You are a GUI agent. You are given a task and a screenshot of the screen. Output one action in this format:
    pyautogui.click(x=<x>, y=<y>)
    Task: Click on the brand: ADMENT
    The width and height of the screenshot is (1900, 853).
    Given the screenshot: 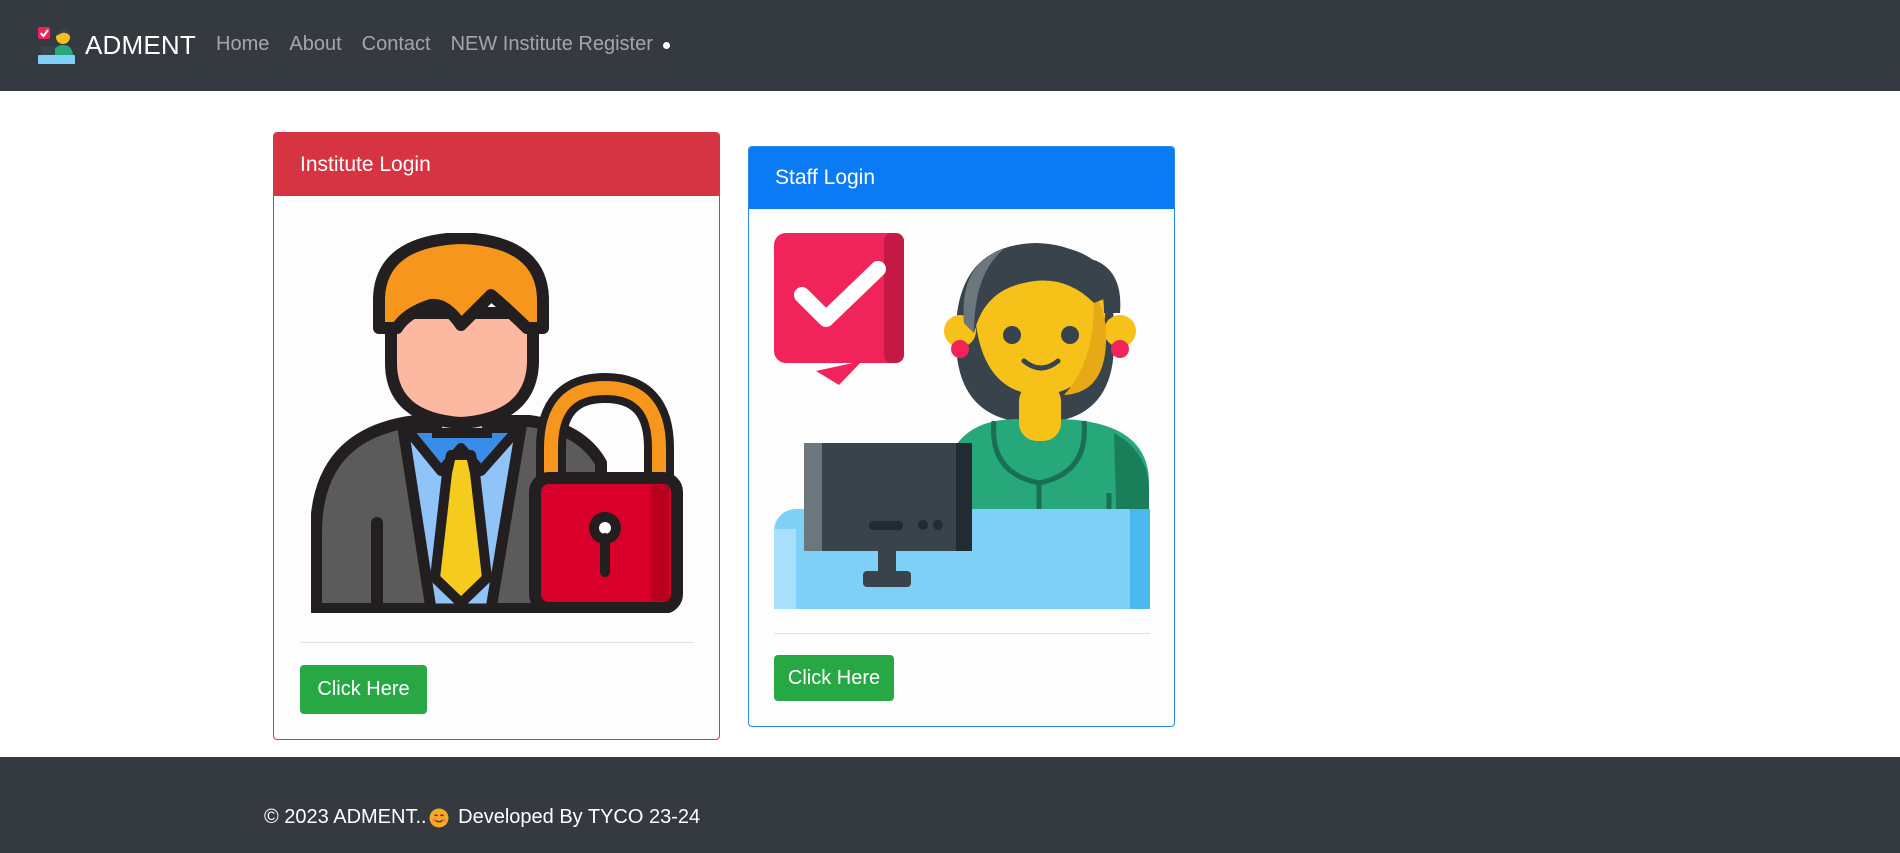 What is the action you would take?
    pyautogui.click(x=116, y=45)
    